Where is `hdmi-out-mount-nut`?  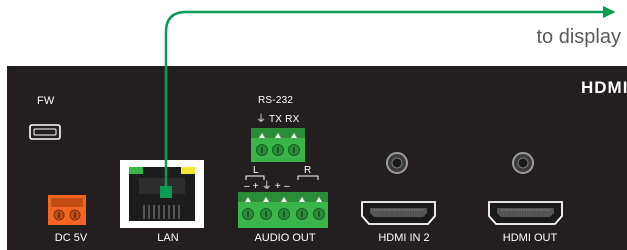 hdmi-out-mount-nut is located at coordinates (523, 163).